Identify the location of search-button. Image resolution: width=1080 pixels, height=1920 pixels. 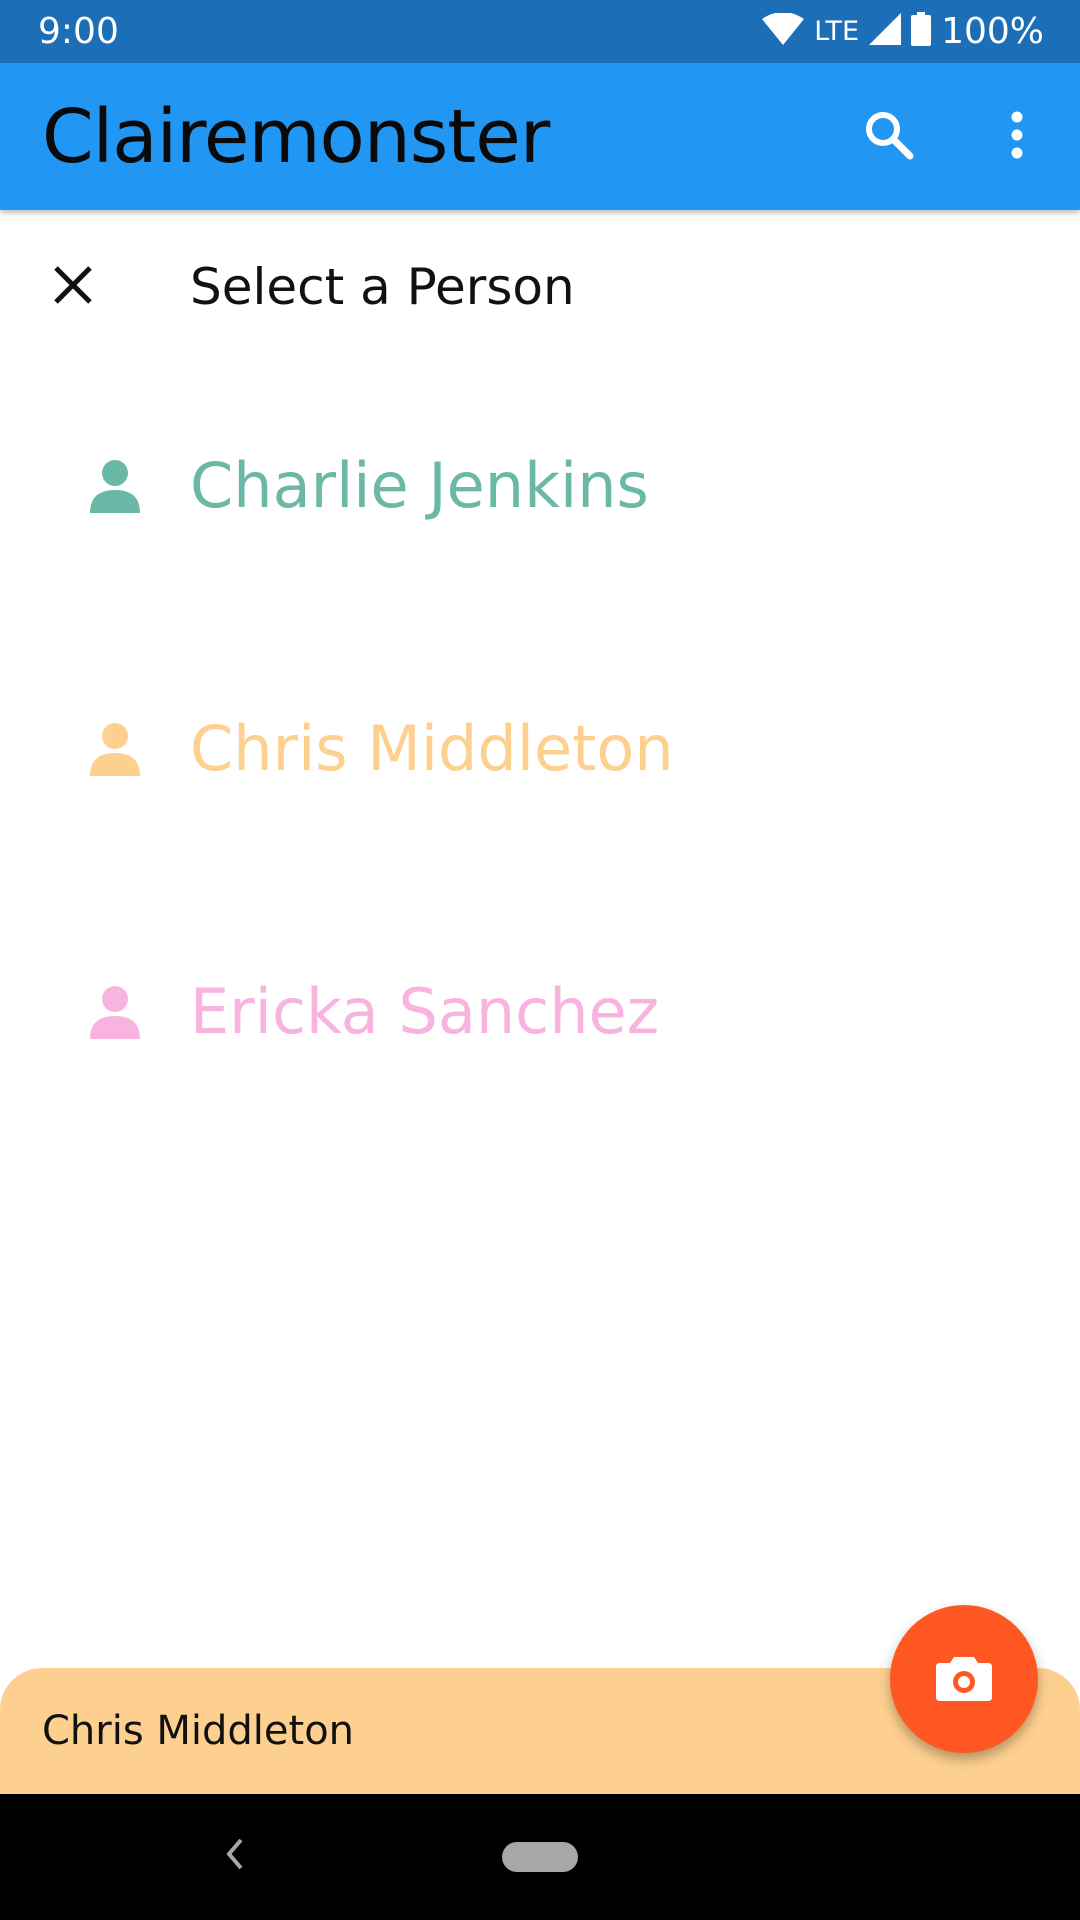
(889, 137).